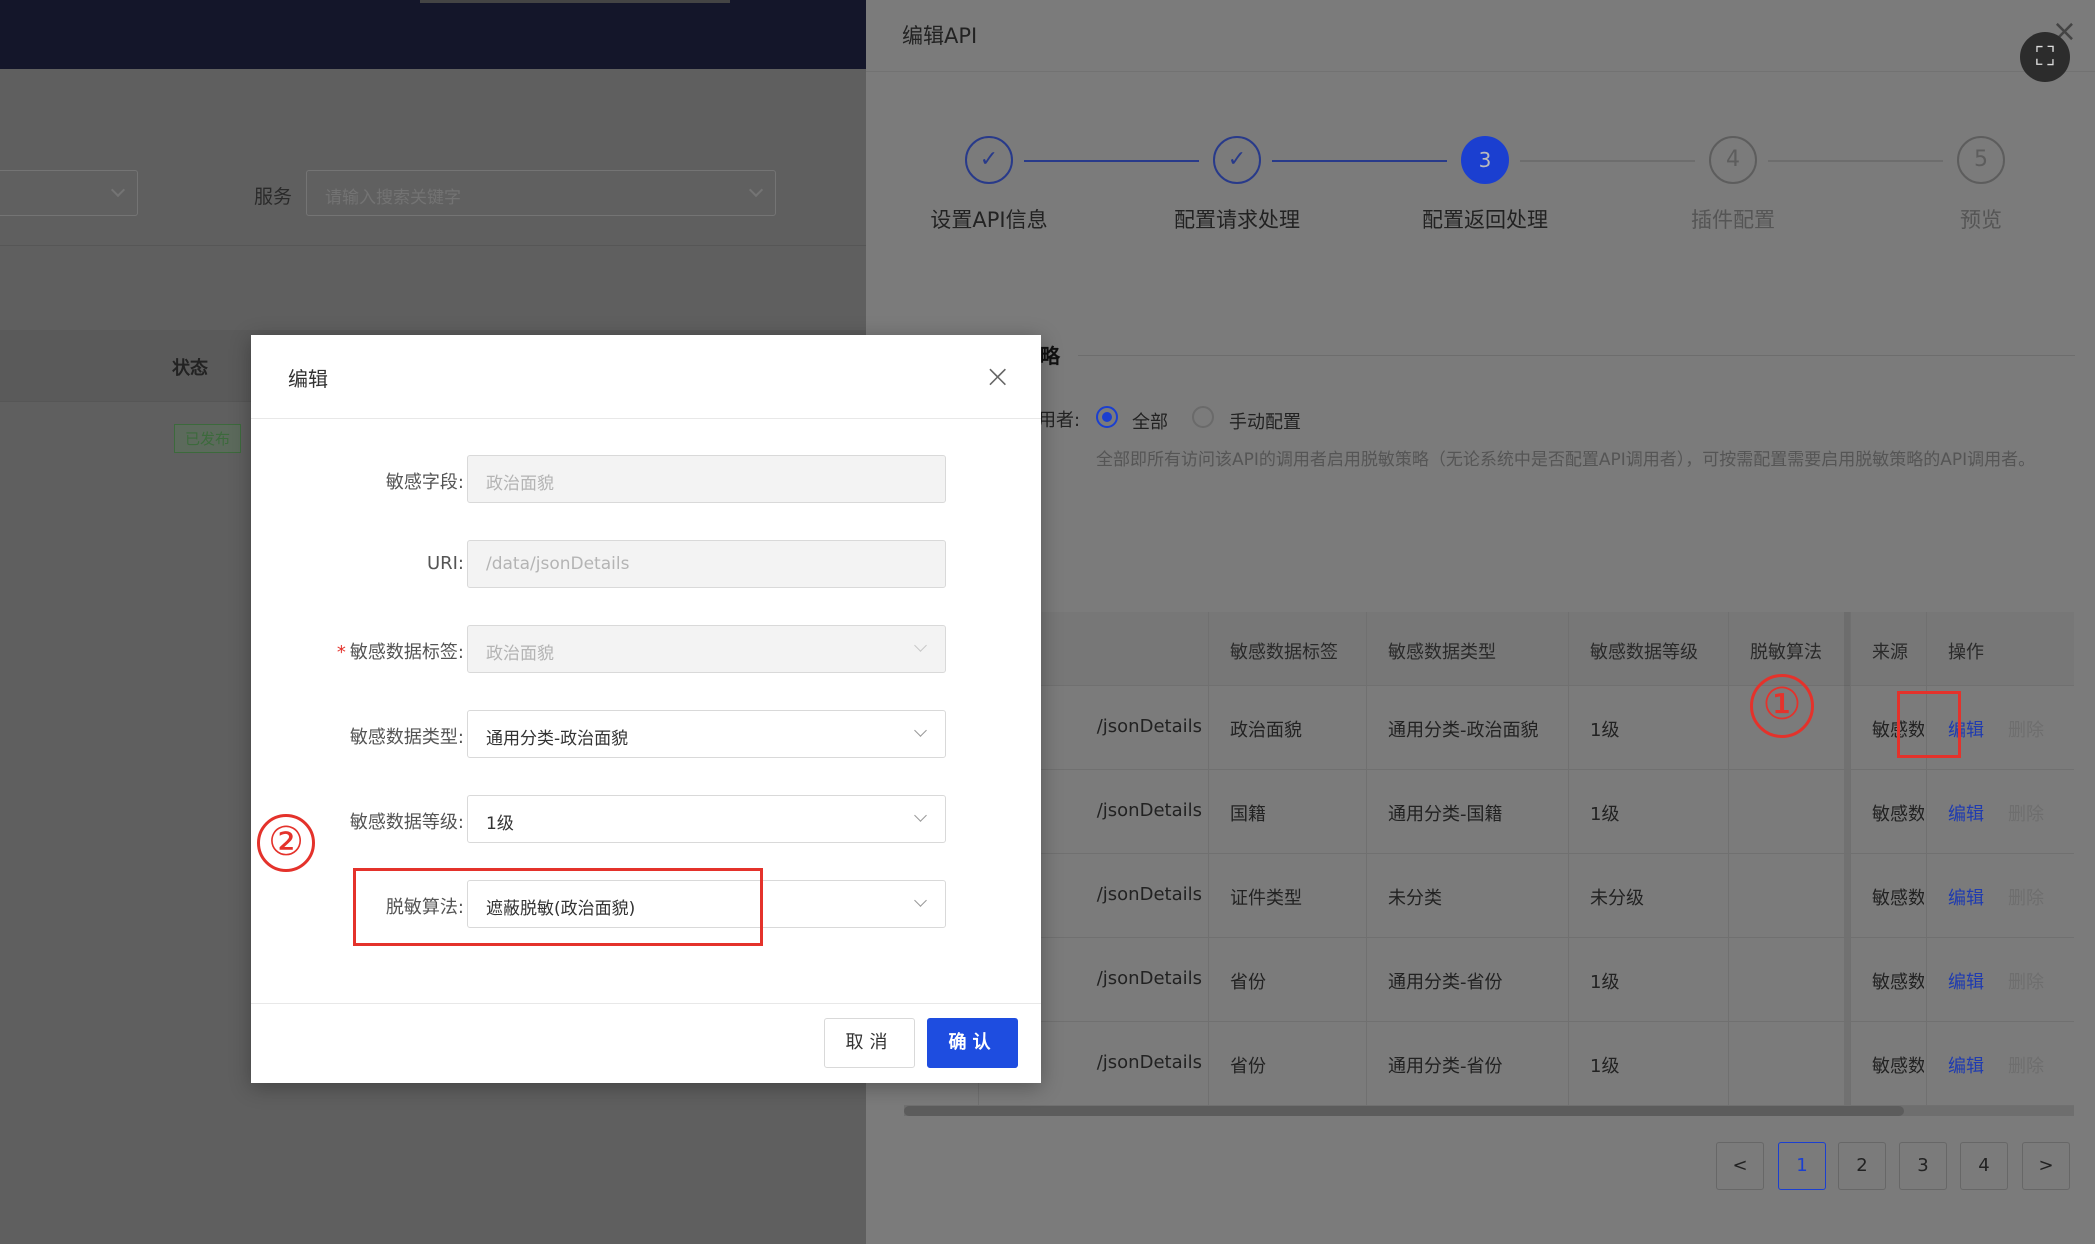 Image resolution: width=2095 pixels, height=1244 pixels. Describe the element at coordinates (1862, 1166) in the screenshot. I see `page-2-button: 2` at that location.